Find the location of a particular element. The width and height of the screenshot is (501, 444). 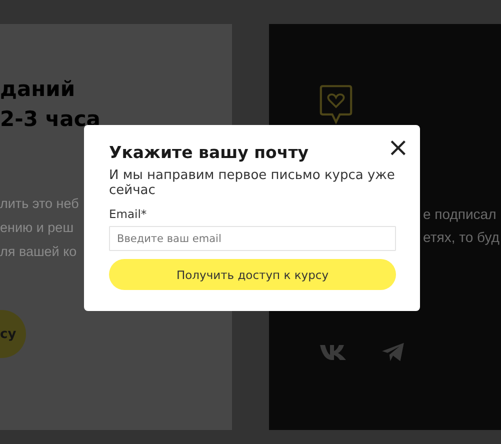

heading-text: 2-3 часа is located at coordinates (50, 119).